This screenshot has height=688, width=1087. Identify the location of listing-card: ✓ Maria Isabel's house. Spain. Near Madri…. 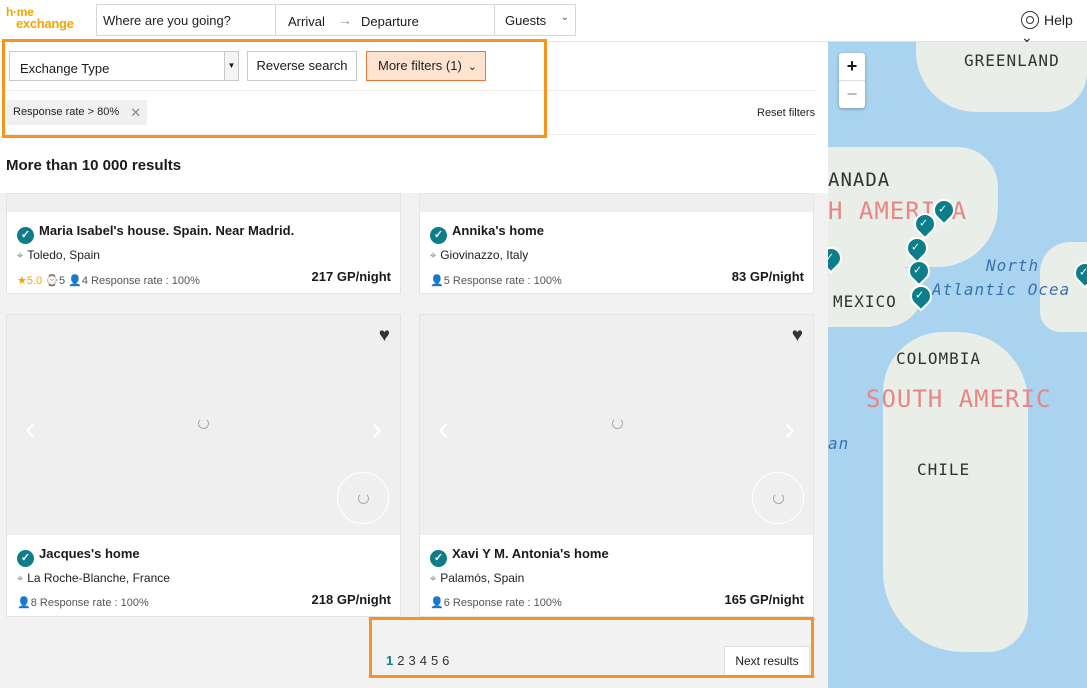
(203, 243).